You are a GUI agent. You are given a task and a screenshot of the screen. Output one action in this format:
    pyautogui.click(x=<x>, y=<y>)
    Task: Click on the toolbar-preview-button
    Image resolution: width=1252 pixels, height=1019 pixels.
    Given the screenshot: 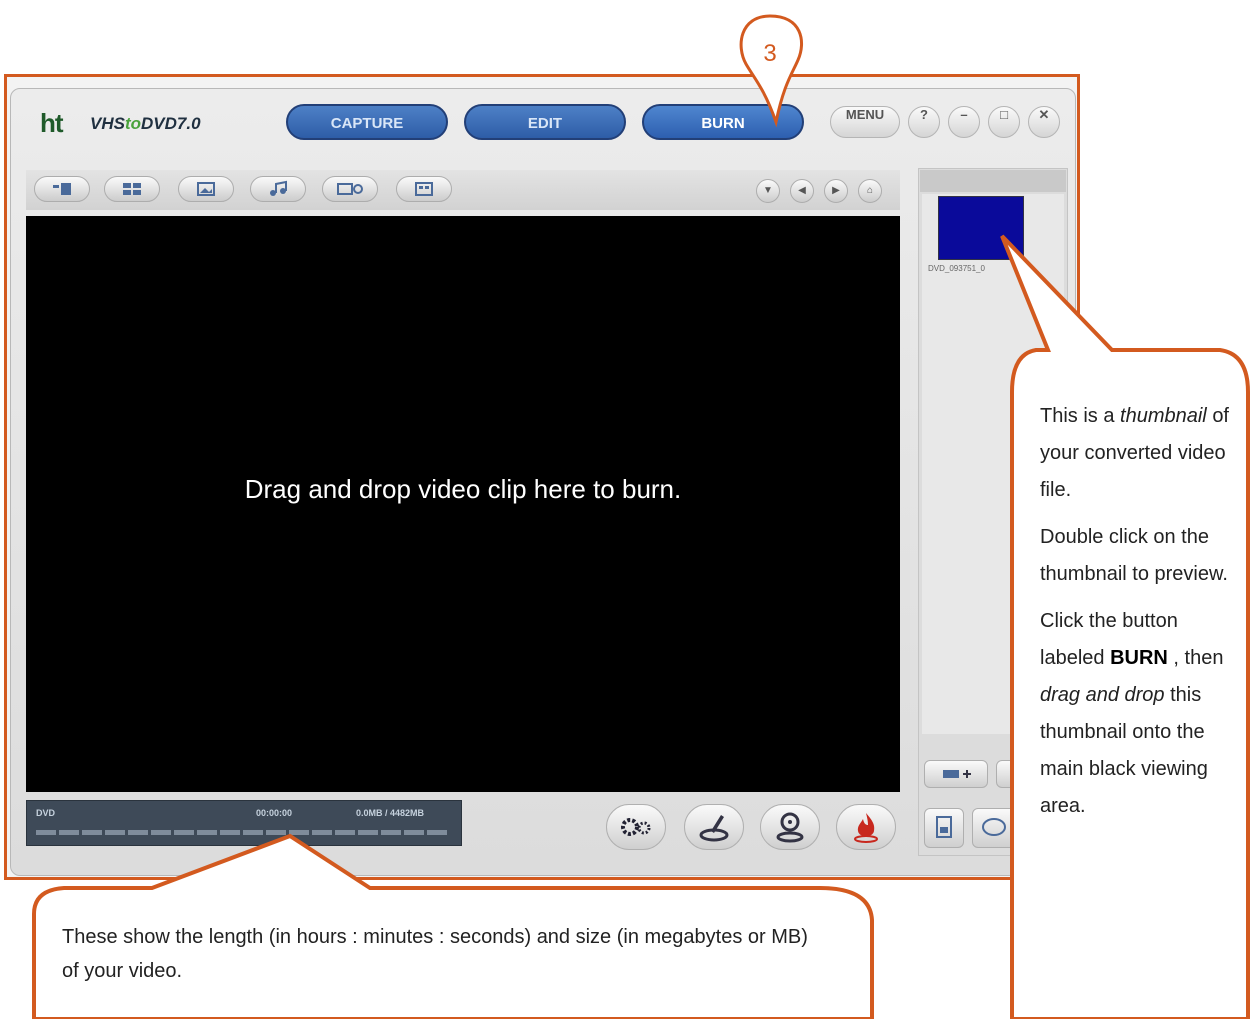 What is the action you would take?
    pyautogui.click(x=424, y=189)
    